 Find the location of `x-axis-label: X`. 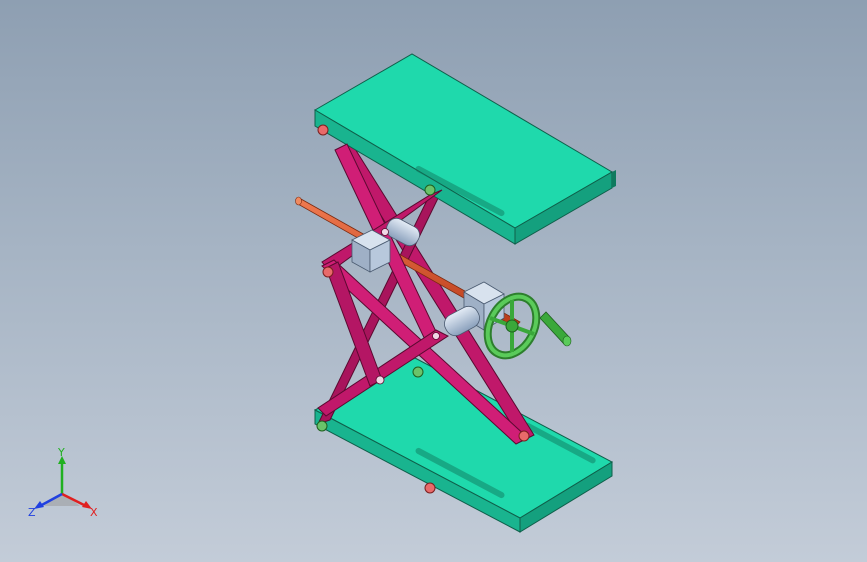

x-axis-label: X is located at coordinates (94, 512).